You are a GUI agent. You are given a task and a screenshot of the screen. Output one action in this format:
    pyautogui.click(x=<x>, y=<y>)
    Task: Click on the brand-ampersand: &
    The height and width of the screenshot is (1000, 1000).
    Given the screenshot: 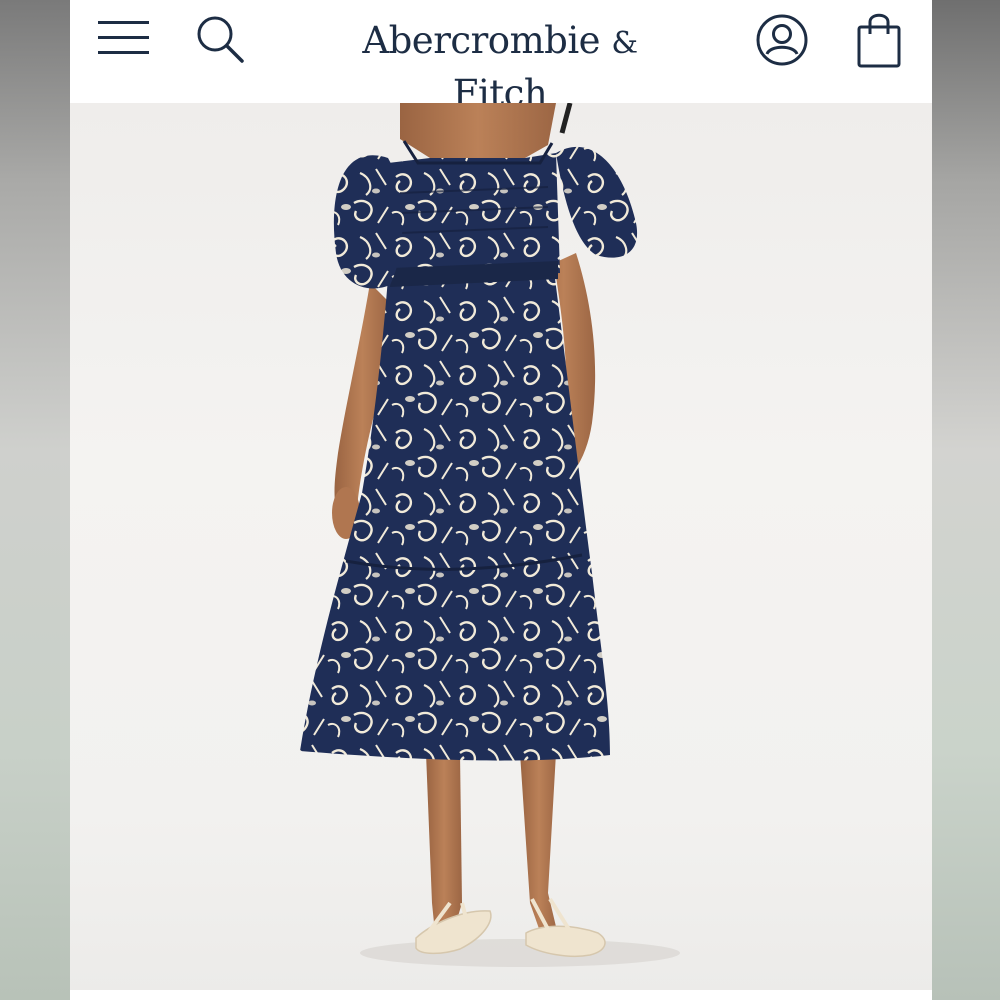 What is the action you would take?
    pyautogui.click(x=624, y=43)
    